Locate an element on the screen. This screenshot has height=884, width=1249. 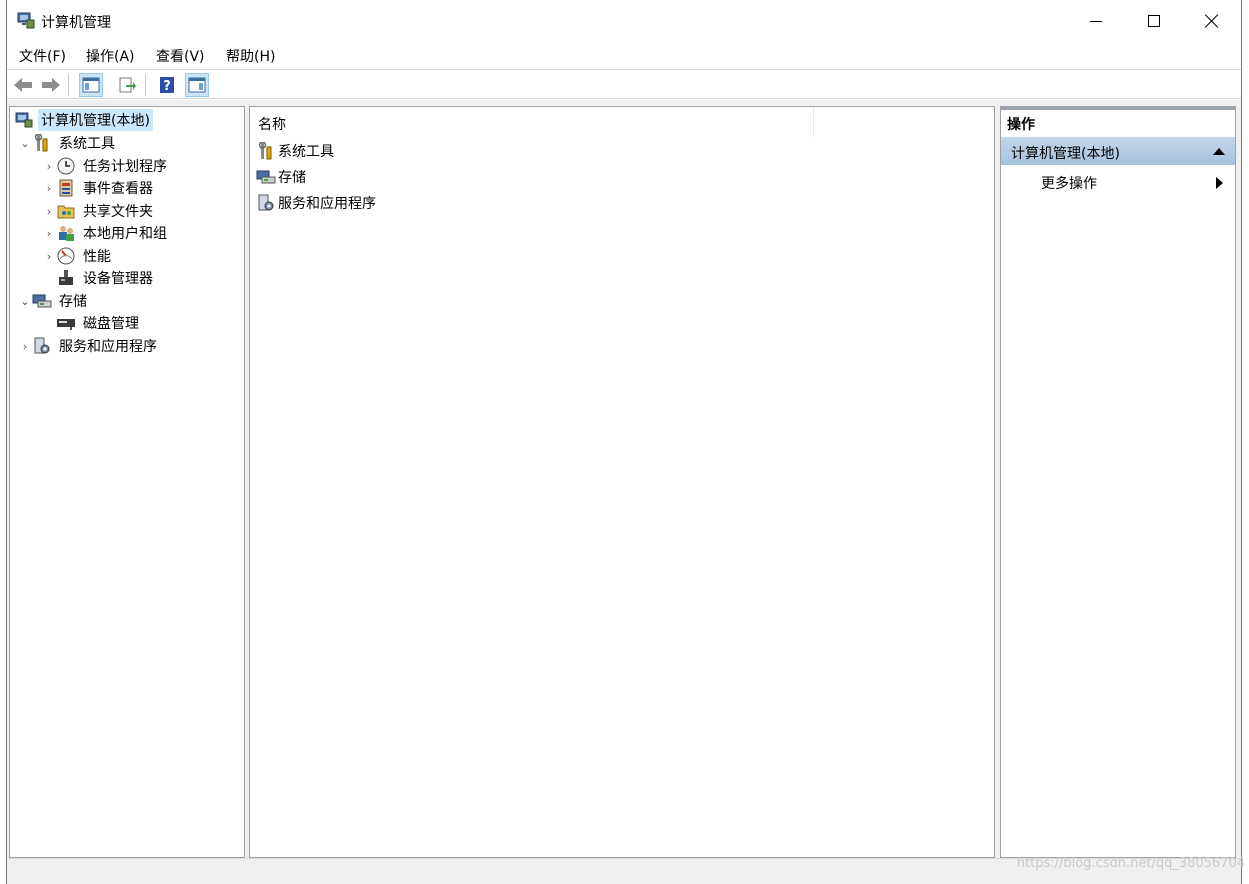
tree-label: 任务计划程序 is located at coordinates (125, 167).